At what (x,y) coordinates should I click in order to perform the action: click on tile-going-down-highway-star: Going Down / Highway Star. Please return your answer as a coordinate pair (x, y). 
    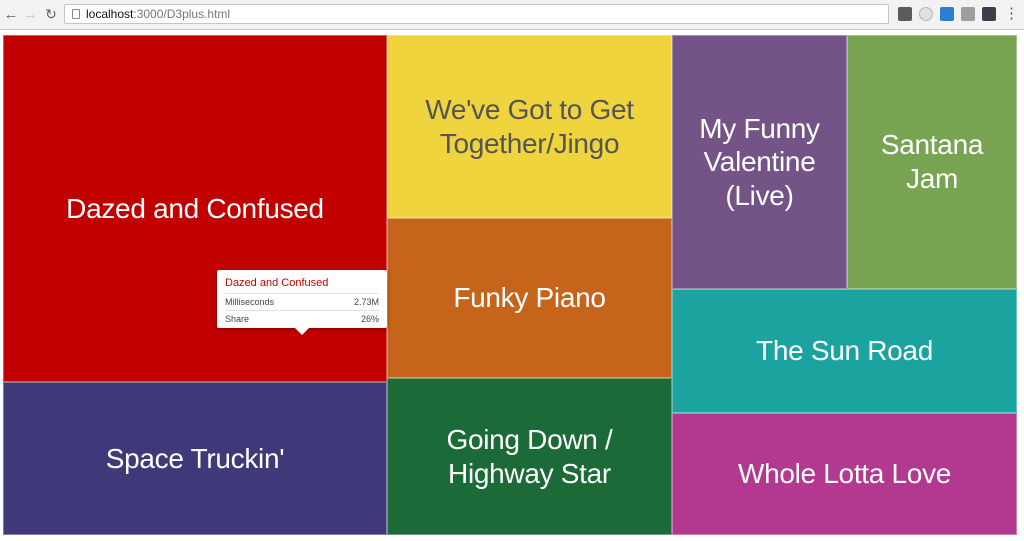
    Looking at the image, I should click on (529, 456).